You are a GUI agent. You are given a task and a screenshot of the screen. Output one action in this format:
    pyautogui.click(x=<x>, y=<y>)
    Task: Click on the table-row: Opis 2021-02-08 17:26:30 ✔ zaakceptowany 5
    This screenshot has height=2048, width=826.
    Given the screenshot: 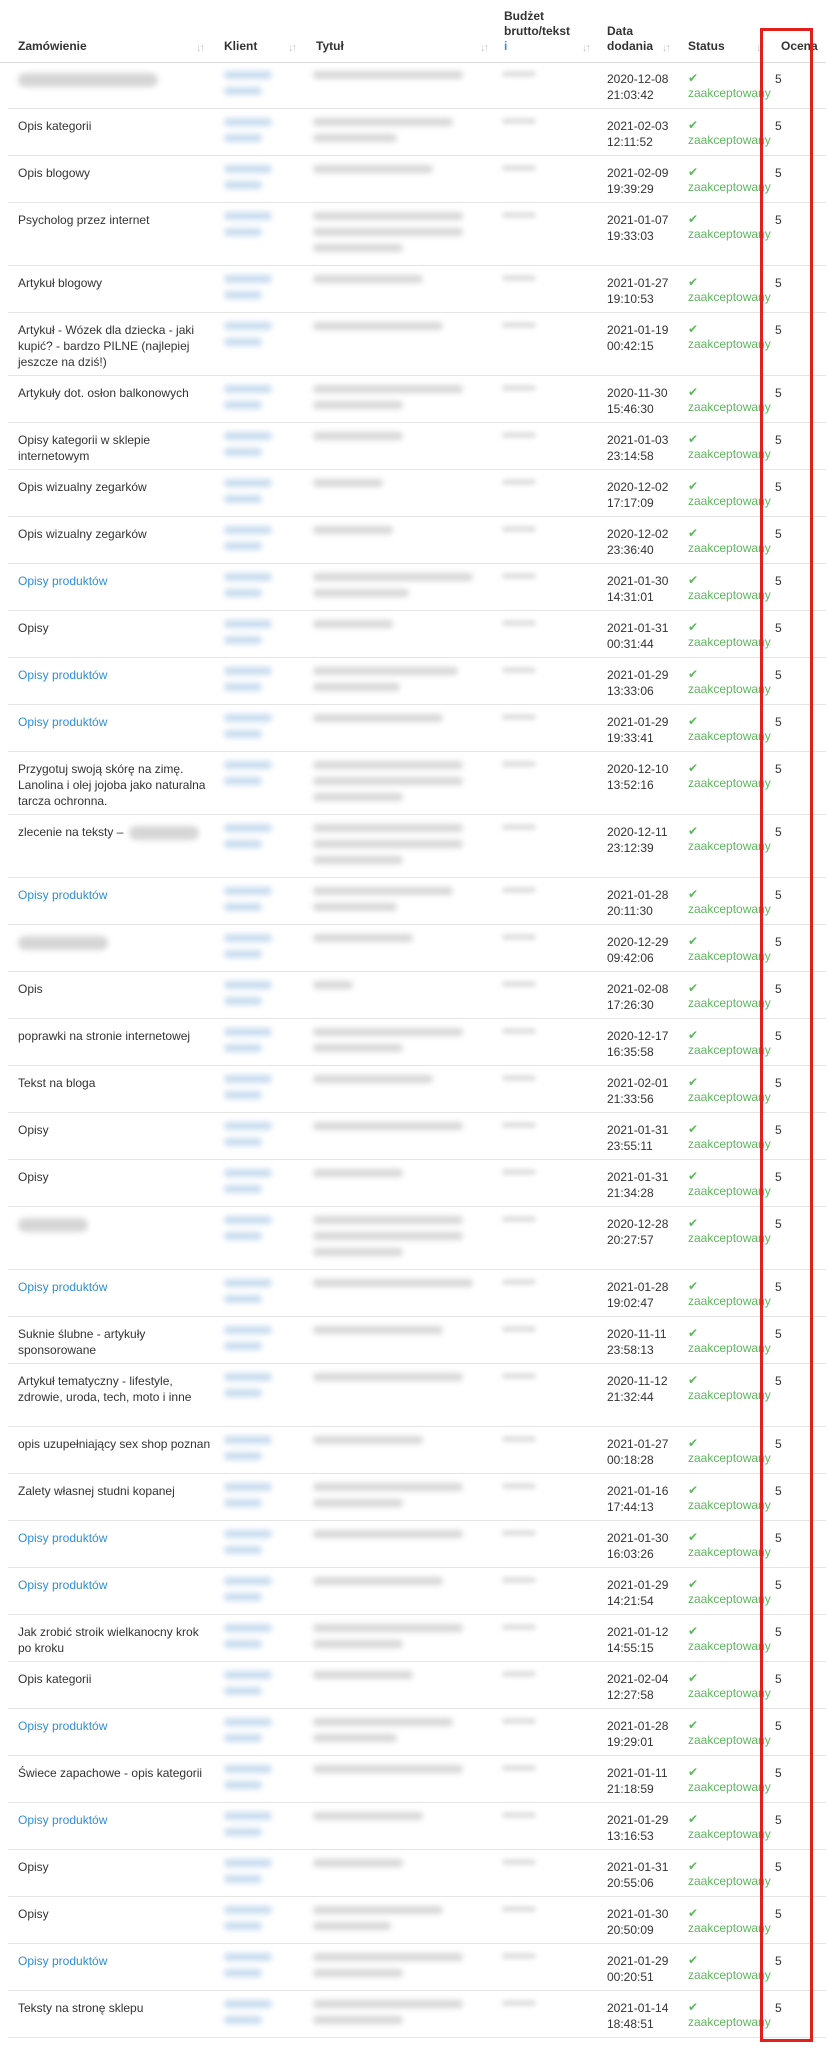 What is the action you would take?
    pyautogui.click(x=417, y=995)
    